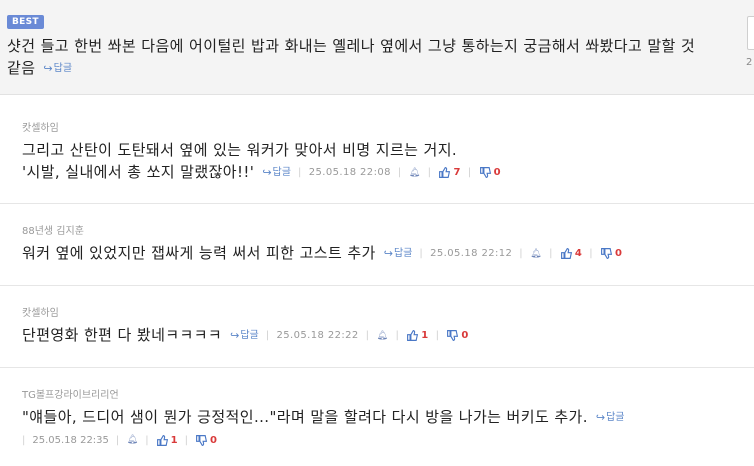 Image resolution: width=754 pixels, height=466 pixels. I want to click on like-count: 7, so click(457, 172).